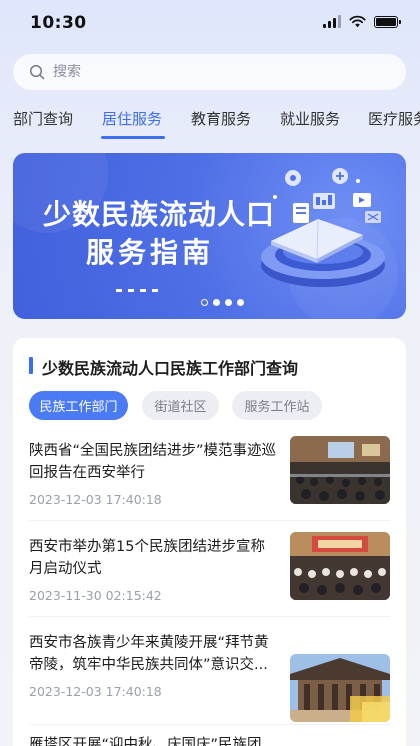 The image size is (420, 746). I want to click on signal-icon, so click(332, 21).